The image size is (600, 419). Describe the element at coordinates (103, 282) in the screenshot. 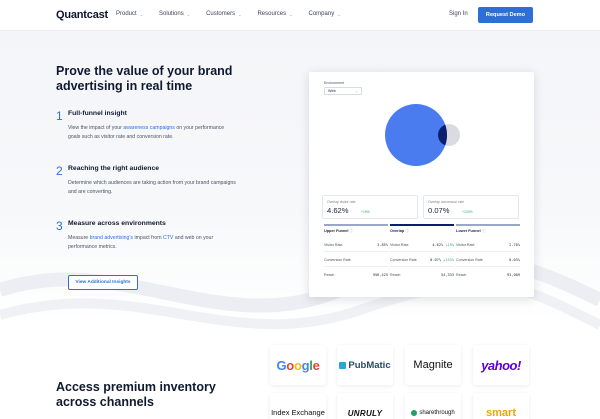

I see `view-additional-insights-button: View Additional Insights` at that location.